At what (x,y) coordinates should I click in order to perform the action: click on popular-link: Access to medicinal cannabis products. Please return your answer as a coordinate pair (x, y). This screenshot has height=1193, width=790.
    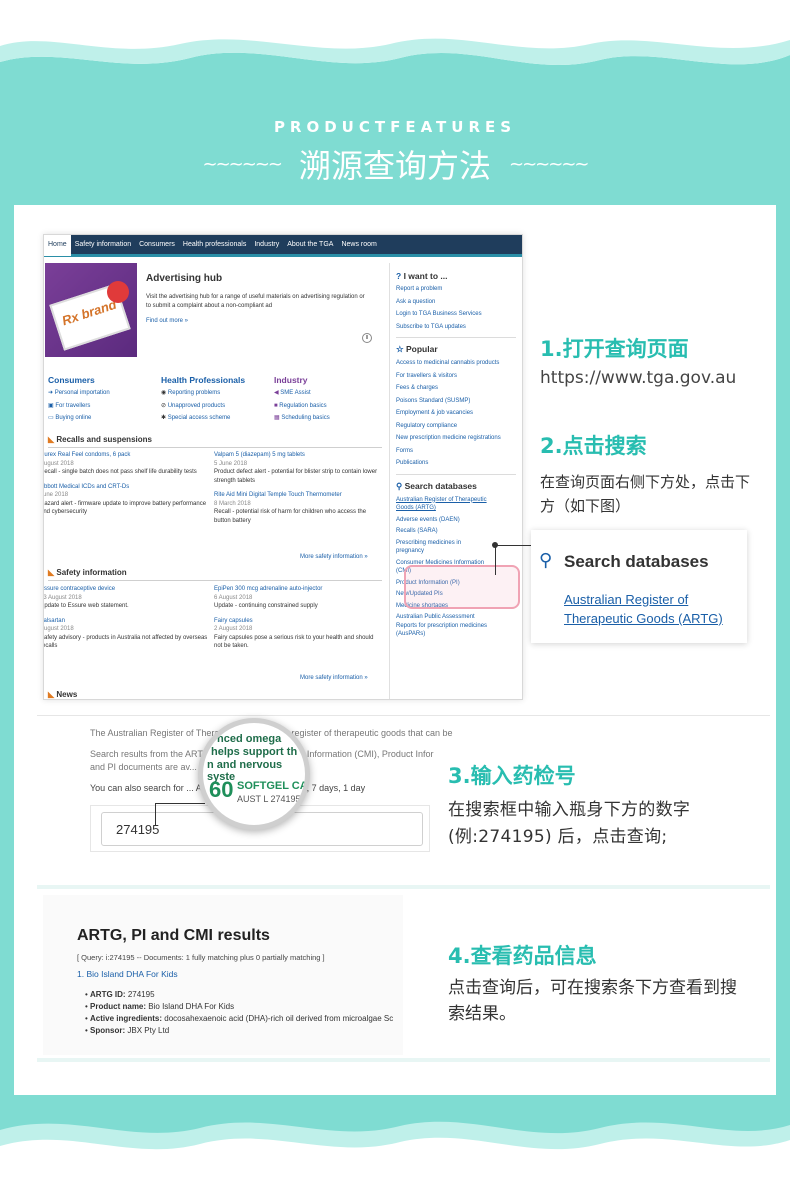
    Looking at the image, I should click on (456, 363).